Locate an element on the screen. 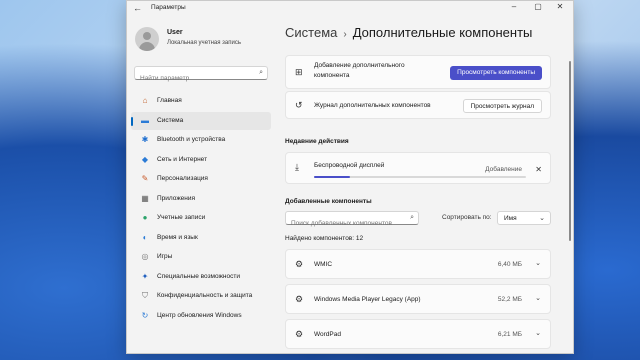 The width and height of the screenshot is (640, 360). feature-name: WordPad is located at coordinates (327, 334).